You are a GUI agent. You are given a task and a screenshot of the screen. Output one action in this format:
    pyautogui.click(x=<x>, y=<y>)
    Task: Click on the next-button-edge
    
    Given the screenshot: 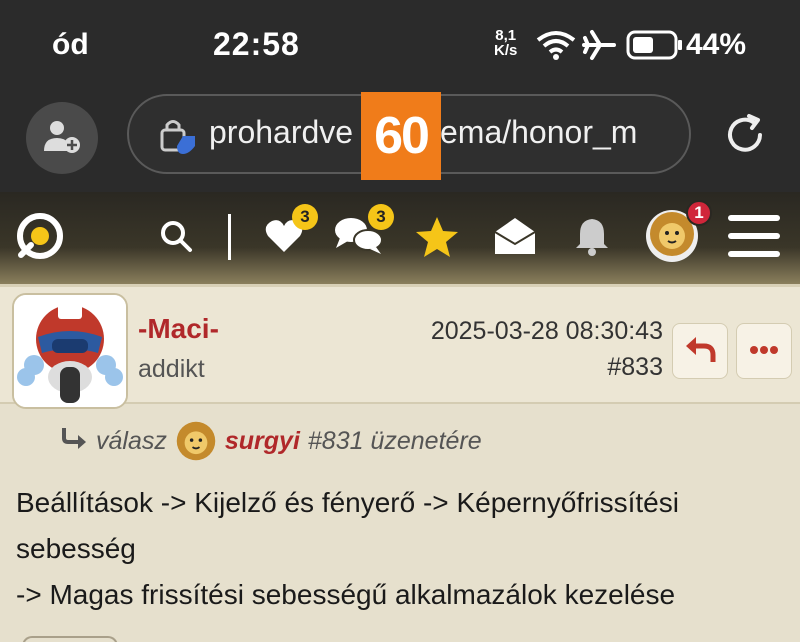 What is the action you would take?
    pyautogui.click(x=70, y=639)
    